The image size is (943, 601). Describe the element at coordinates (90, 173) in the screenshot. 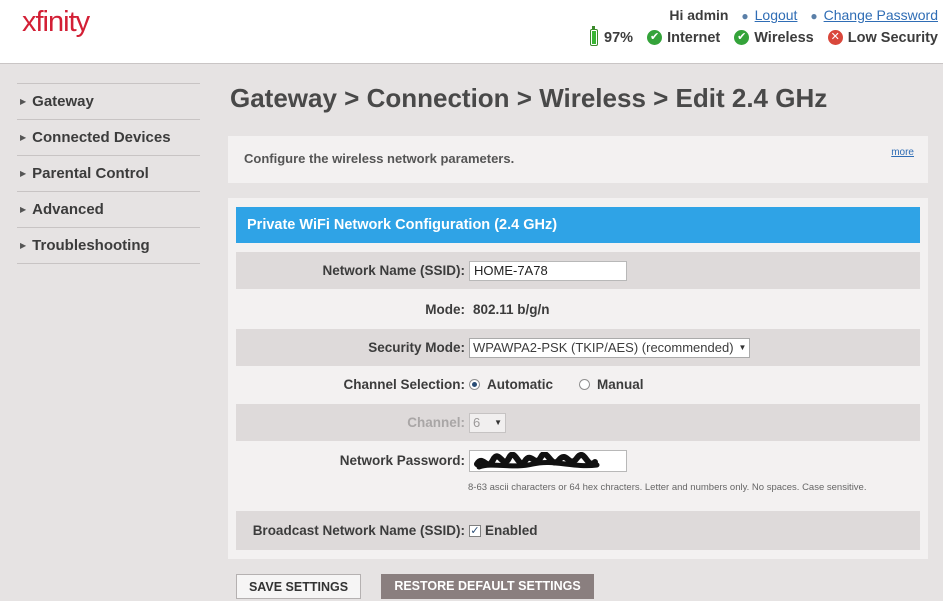

I see `sidebar-item-label: Parental Control` at that location.